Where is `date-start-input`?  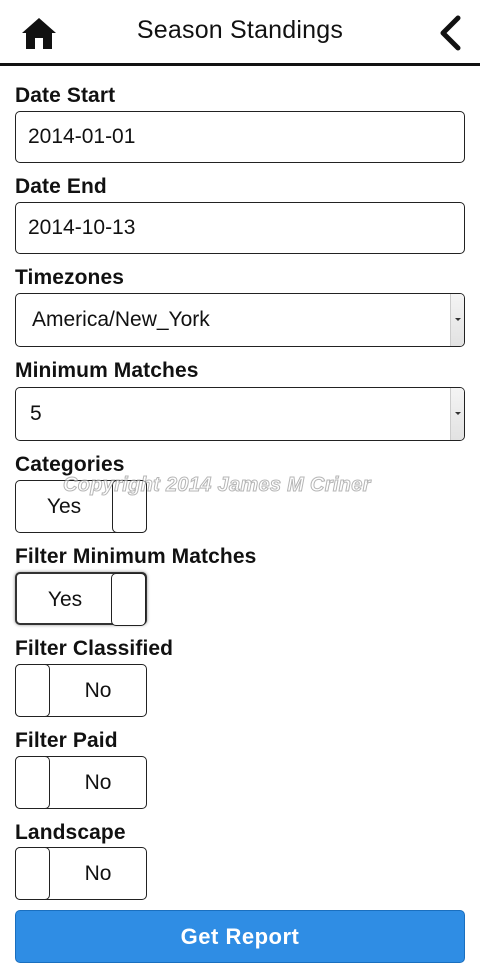
date-start-input is located at coordinates (240, 137).